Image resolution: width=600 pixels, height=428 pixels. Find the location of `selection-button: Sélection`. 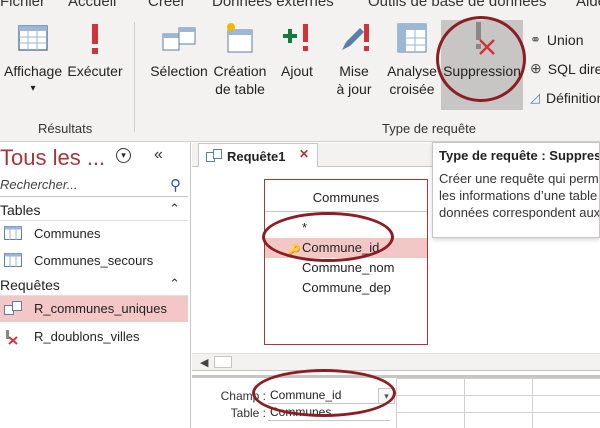

selection-button: Sélection is located at coordinates (179, 50).